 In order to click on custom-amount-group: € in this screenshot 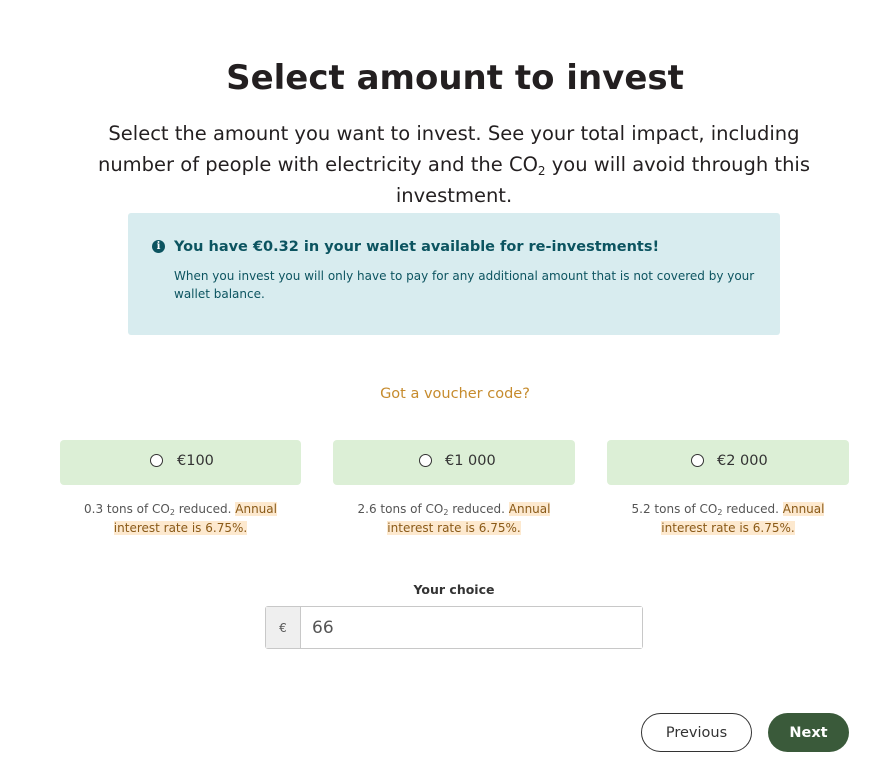, I will do `click(454, 627)`.